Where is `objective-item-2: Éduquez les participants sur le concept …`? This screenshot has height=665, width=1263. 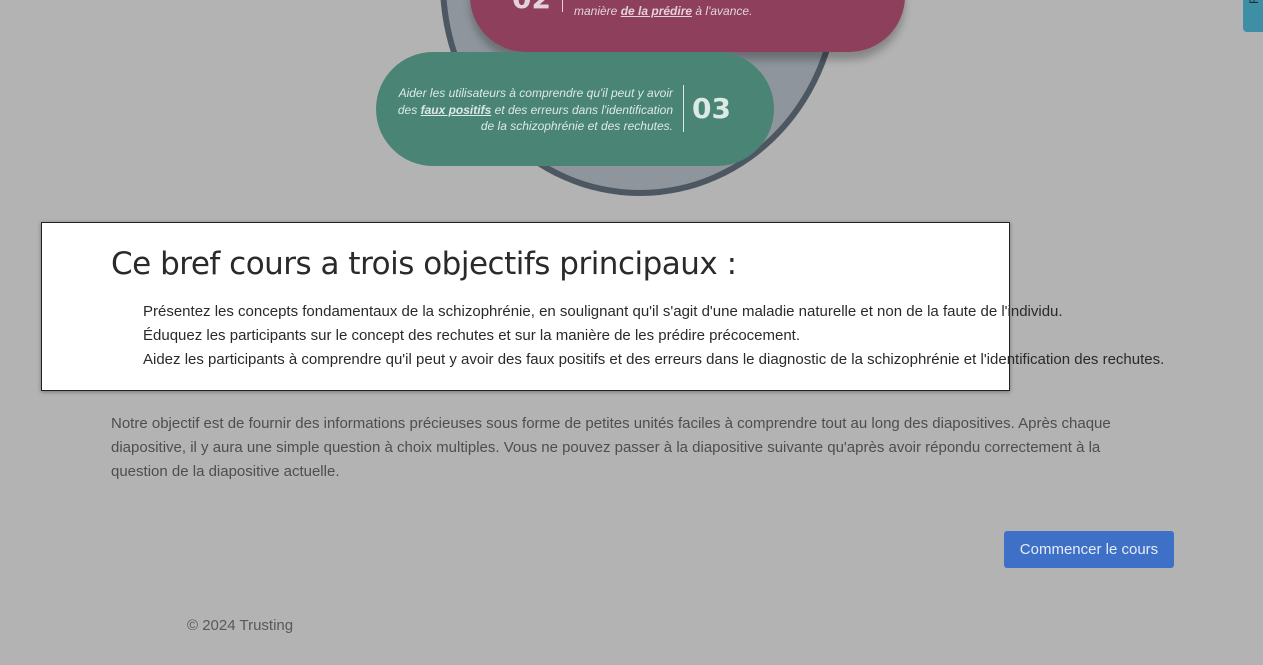 objective-item-2: Éduquez les participants sur le concept … is located at coordinates (472, 335).